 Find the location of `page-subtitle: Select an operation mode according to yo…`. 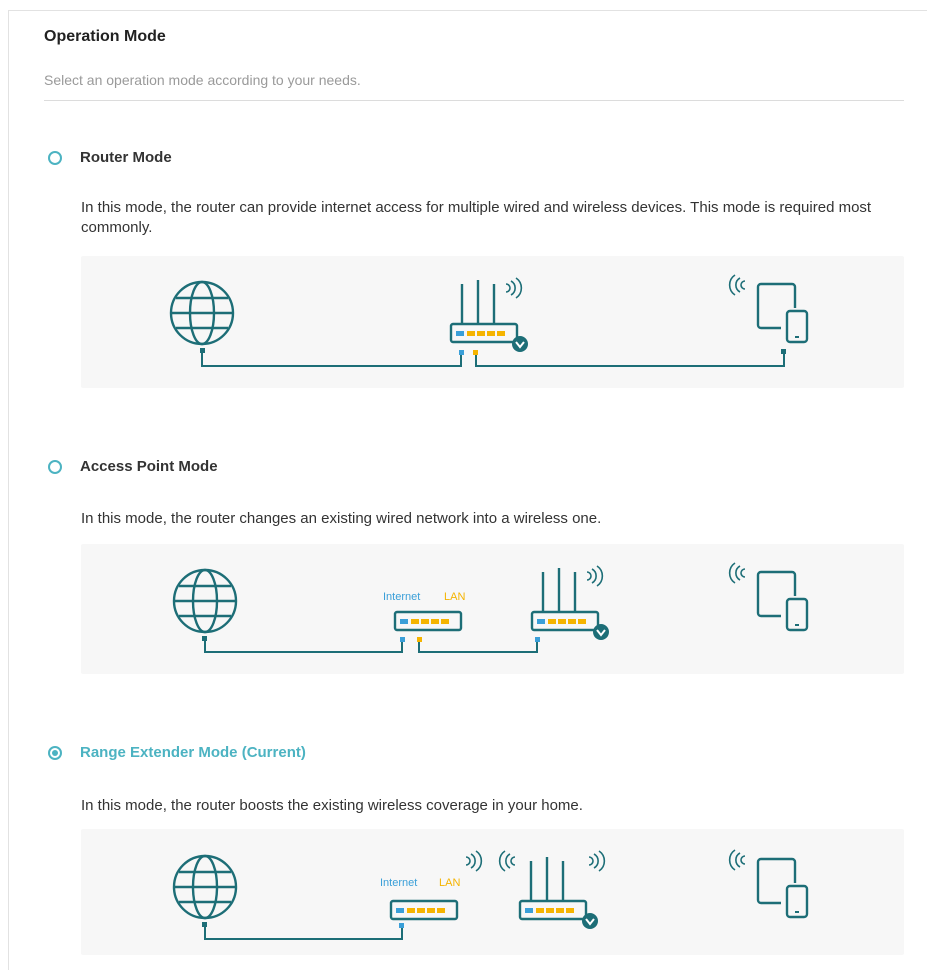

page-subtitle: Select an operation mode according to yo… is located at coordinates (202, 80).